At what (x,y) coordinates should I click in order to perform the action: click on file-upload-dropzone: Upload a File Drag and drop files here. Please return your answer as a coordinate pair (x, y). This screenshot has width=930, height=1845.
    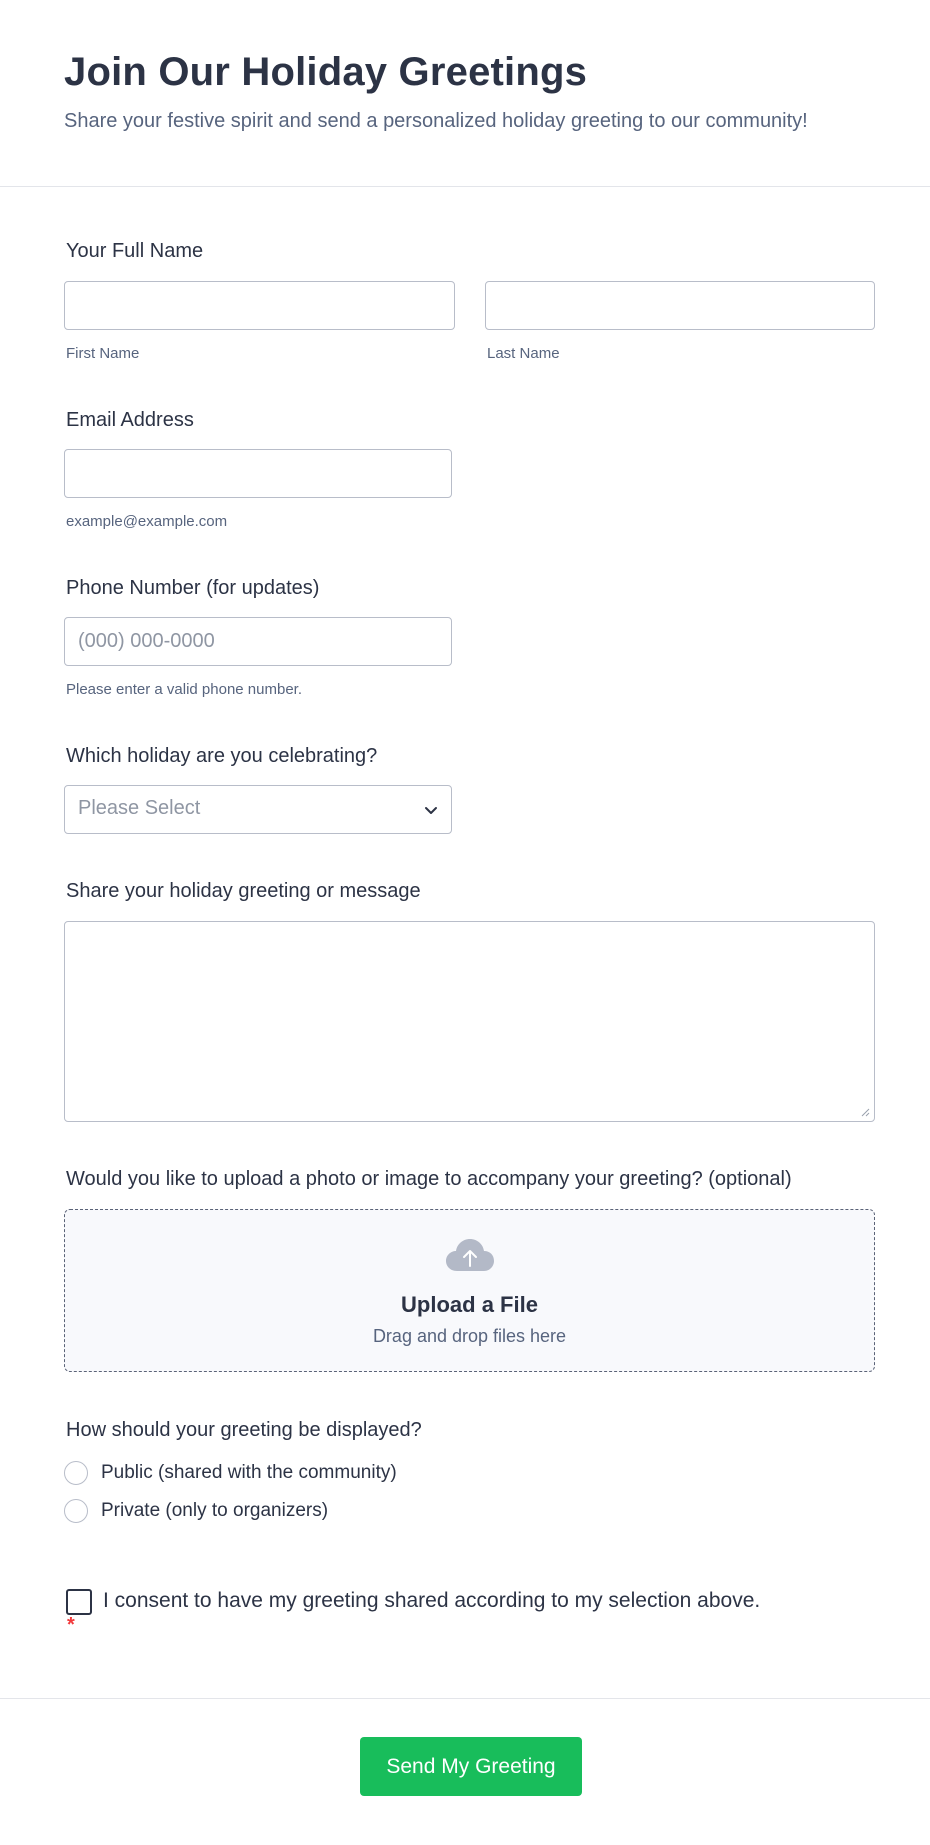
    Looking at the image, I should click on (469, 1290).